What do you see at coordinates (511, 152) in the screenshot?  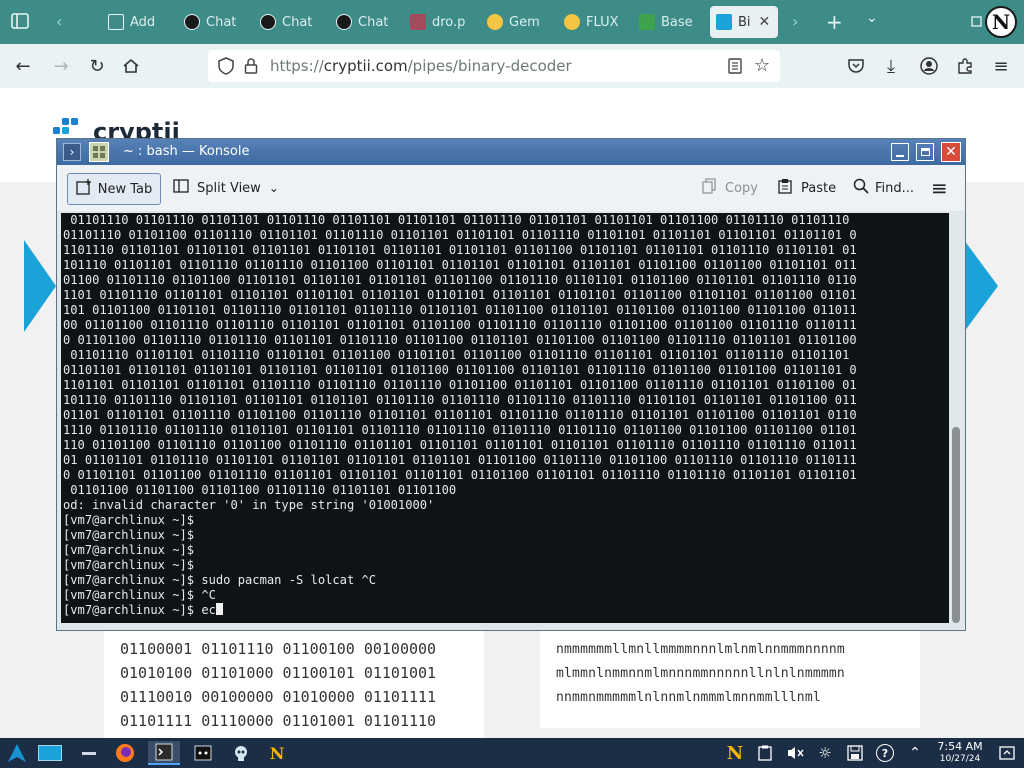 I see `konsole-title-bar: › ~ : bash — Konsole ✕` at bounding box center [511, 152].